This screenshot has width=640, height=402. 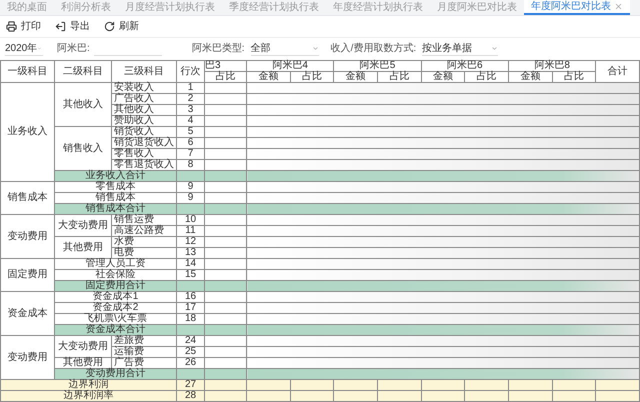 What do you see at coordinates (23, 26) in the screenshot?
I see `toolbar-button: 打印` at bounding box center [23, 26].